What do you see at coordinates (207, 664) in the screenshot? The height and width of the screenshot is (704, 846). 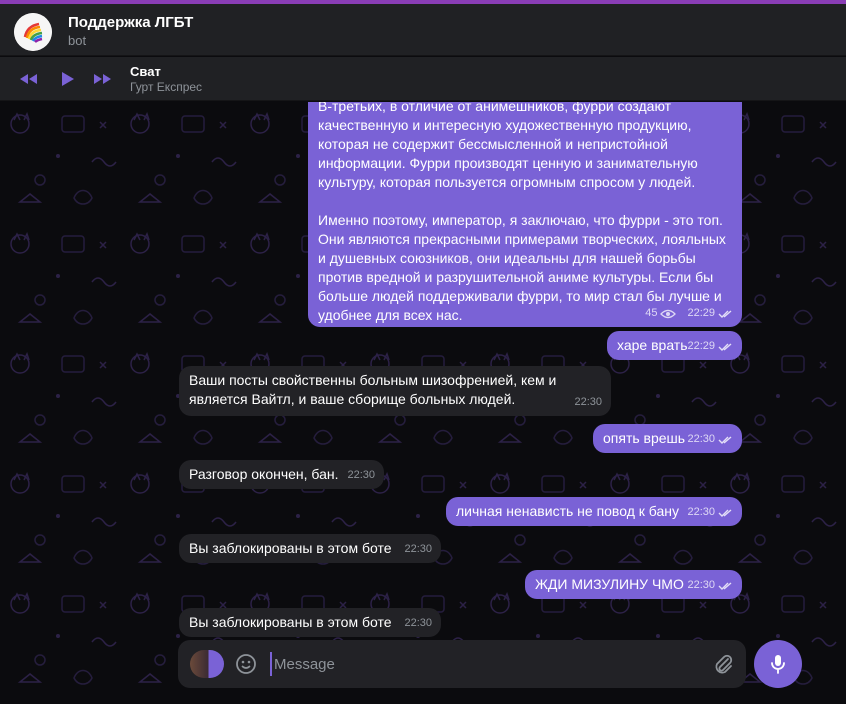 I see `send-as-avatar` at bounding box center [207, 664].